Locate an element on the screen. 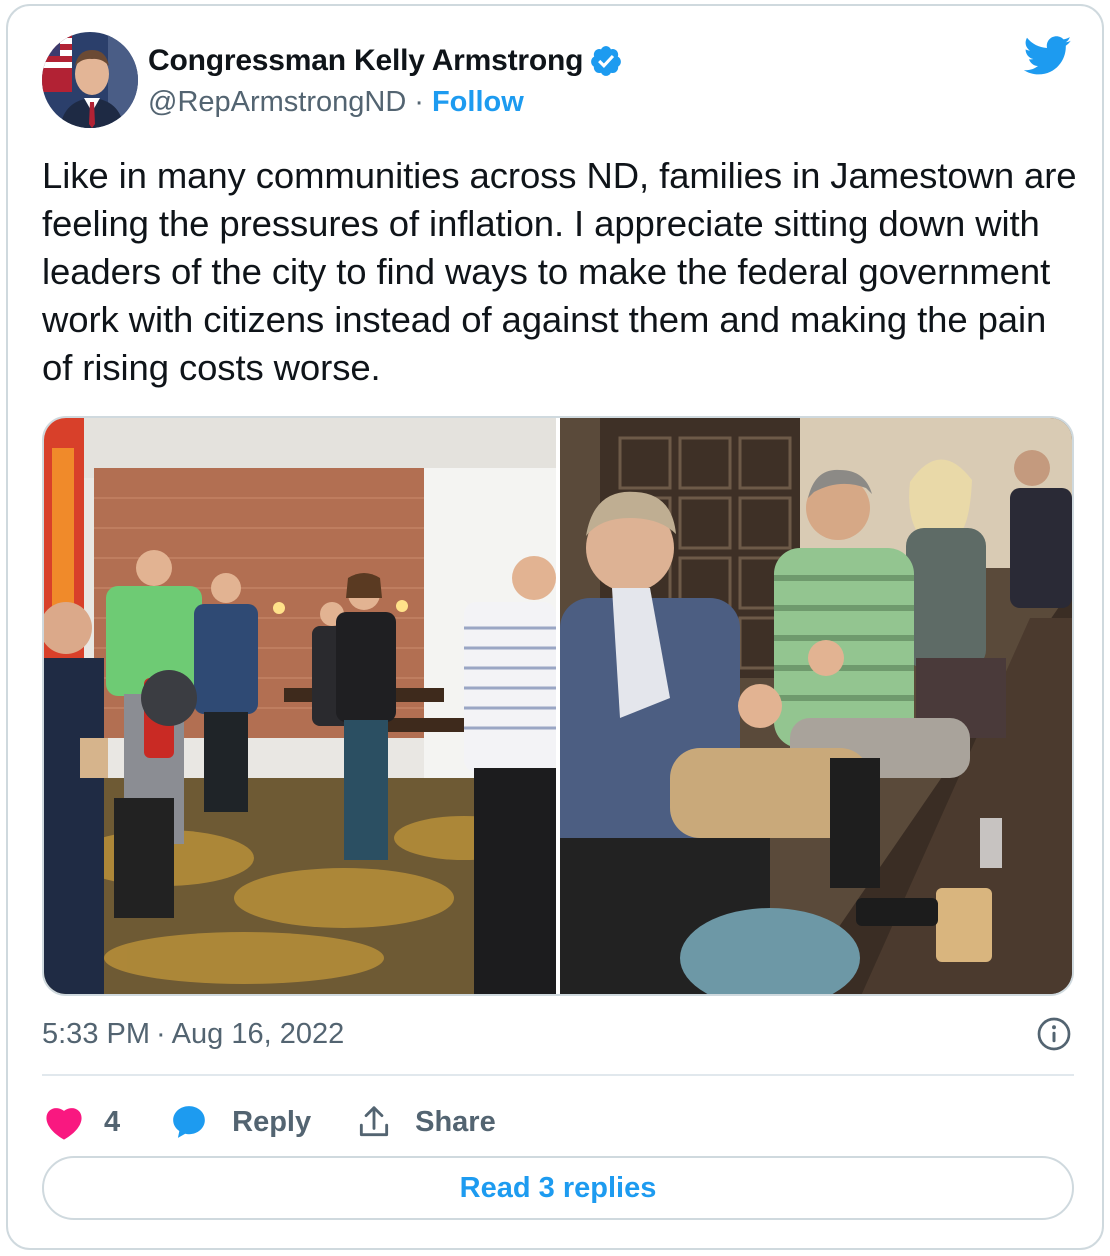 Image resolution: width=1110 pixels, height=1256 pixels. author-handle: @RepArmstrongND is located at coordinates (277, 102).